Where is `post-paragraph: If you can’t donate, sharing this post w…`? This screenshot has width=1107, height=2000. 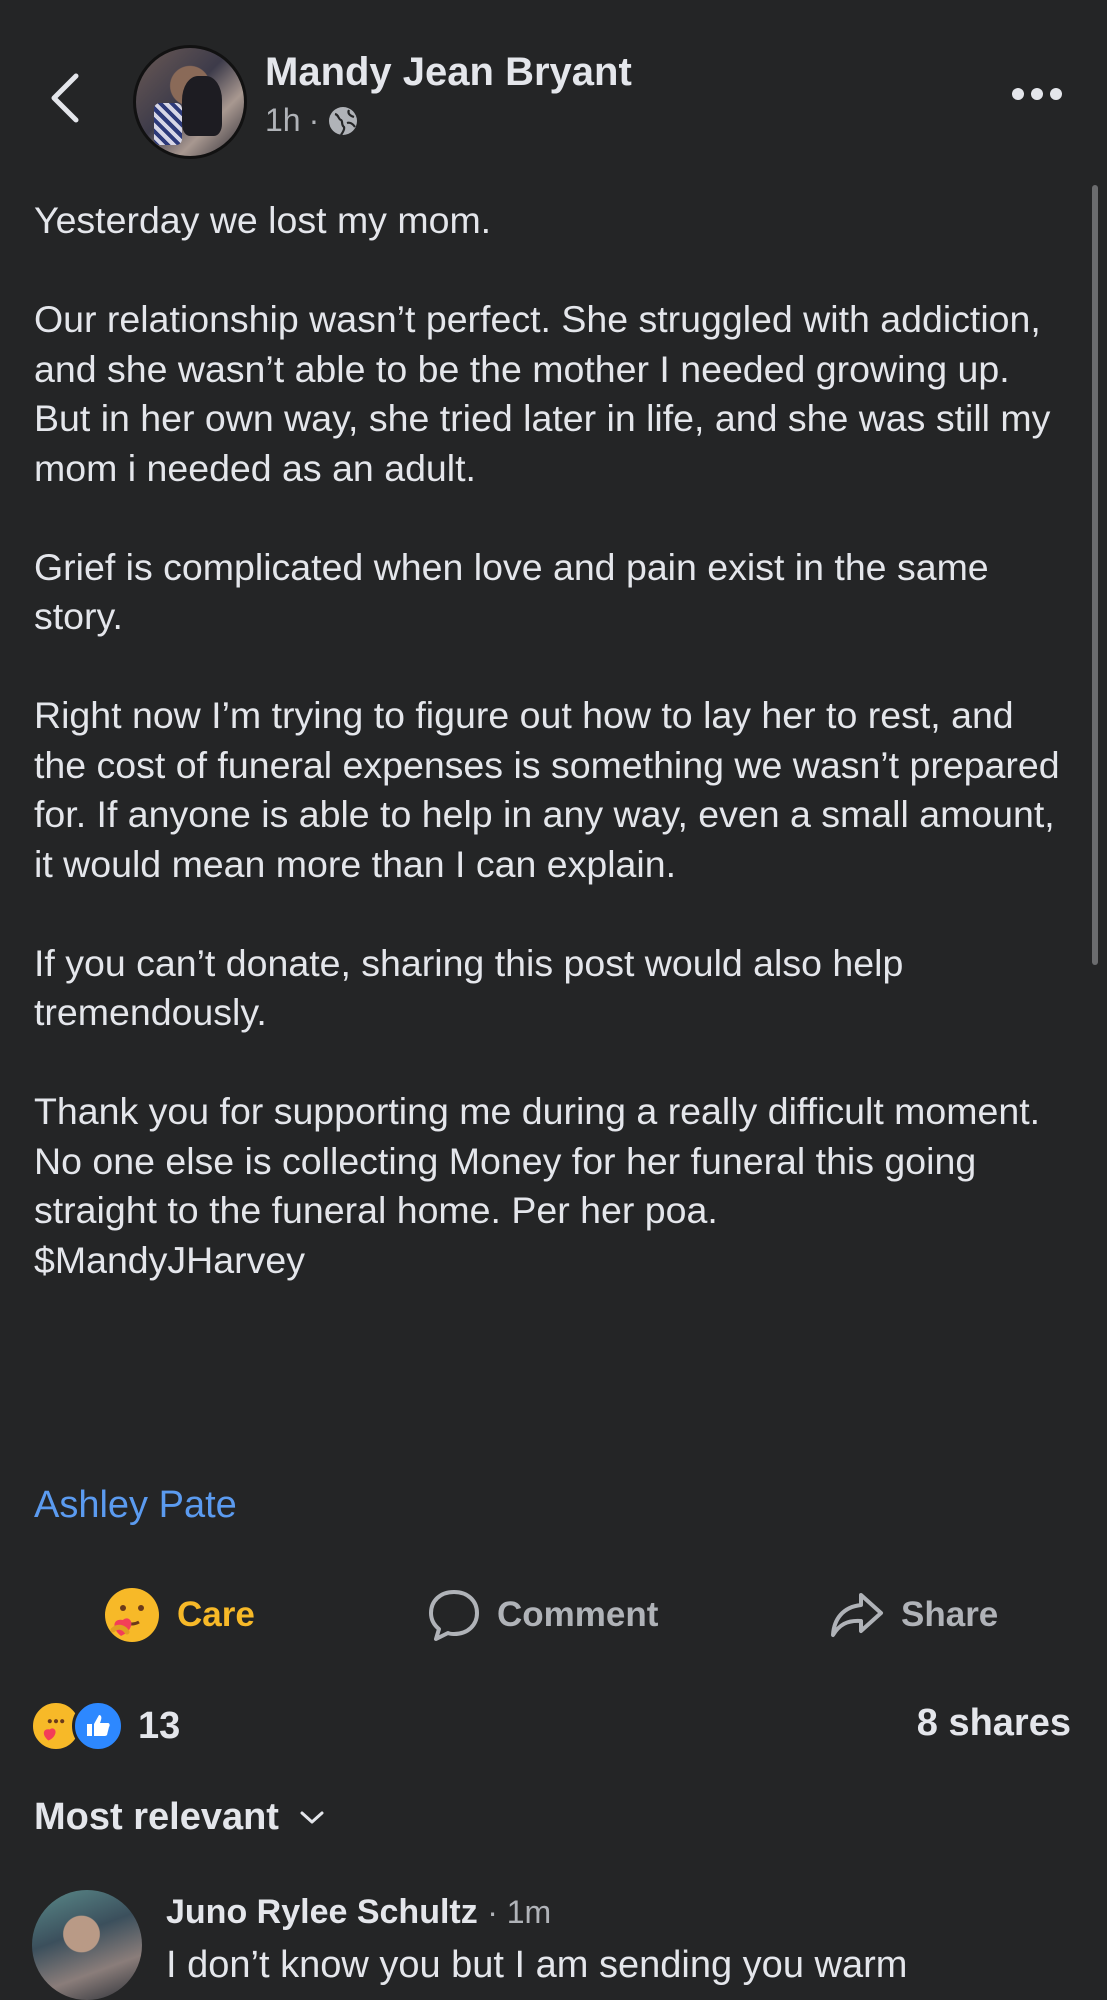 post-paragraph: If you can’t donate, sharing this post w… is located at coordinates (469, 987).